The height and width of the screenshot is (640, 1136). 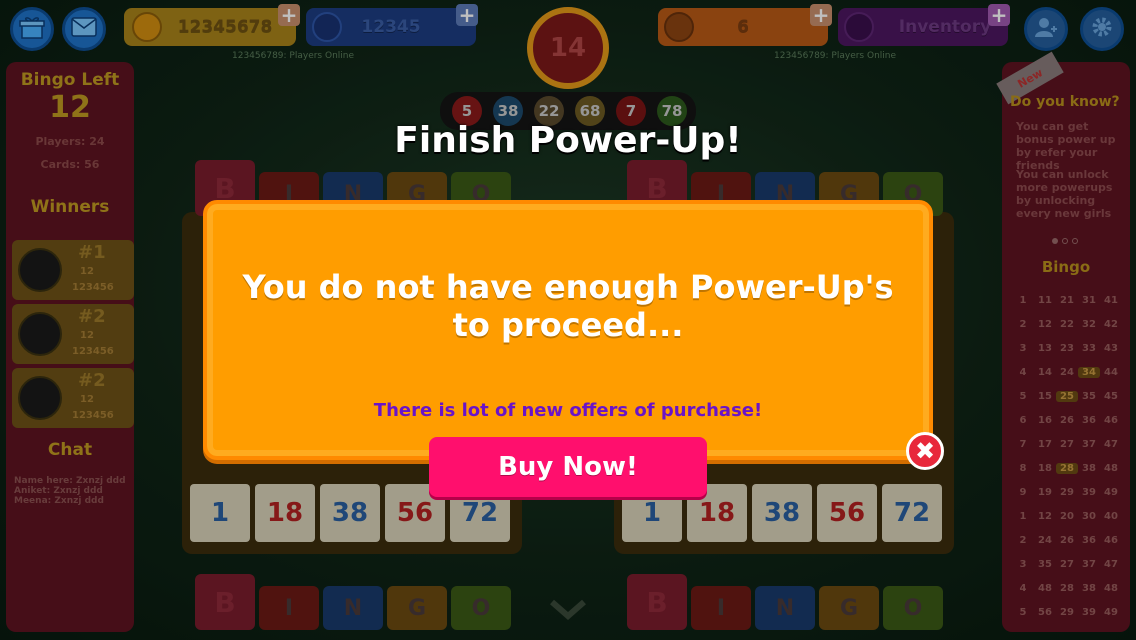 I want to click on buy-now-button: Buy Now!, so click(x=568, y=467).